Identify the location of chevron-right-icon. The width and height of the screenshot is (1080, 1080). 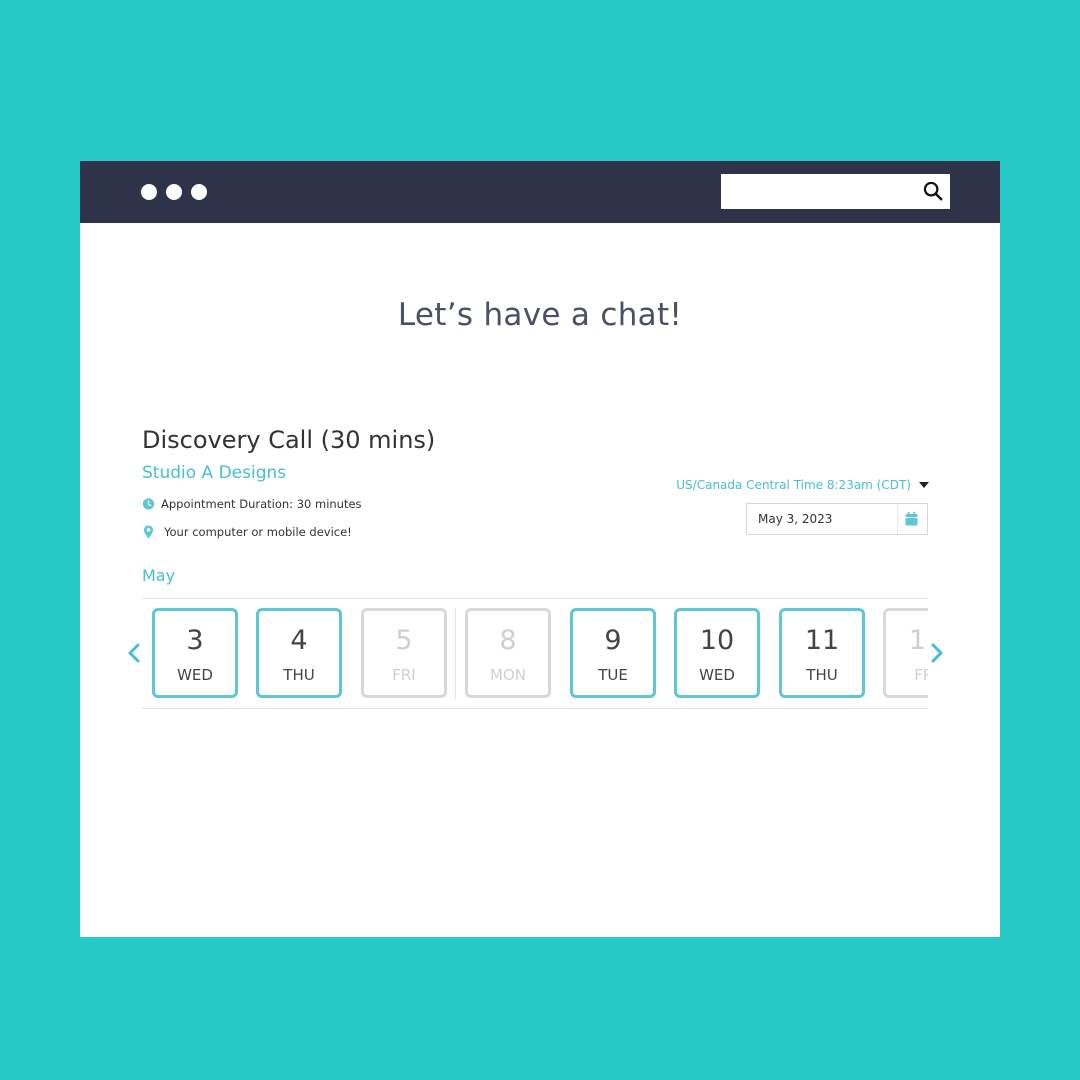
(937, 653).